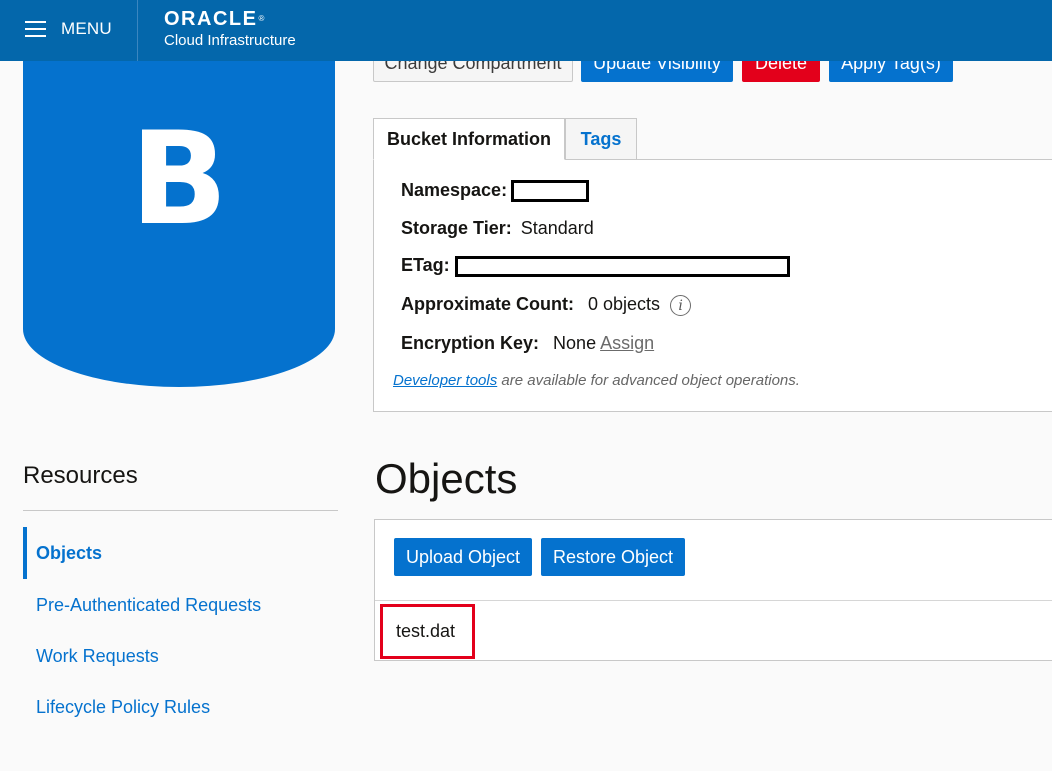  I want to click on encryption-key-row: Encryption Key: None Assign, so click(527, 343).